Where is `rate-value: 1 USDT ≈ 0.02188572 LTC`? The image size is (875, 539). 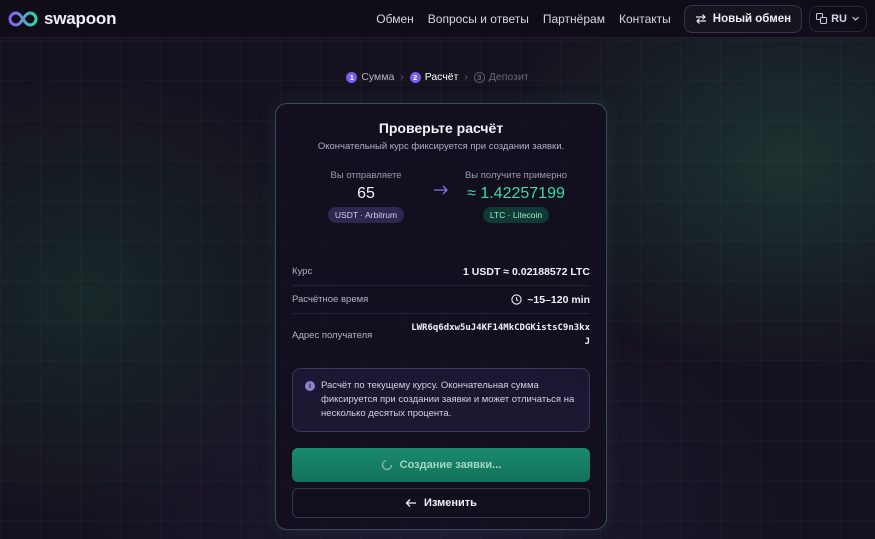 rate-value: 1 USDT ≈ 0.02188572 LTC is located at coordinates (526, 271).